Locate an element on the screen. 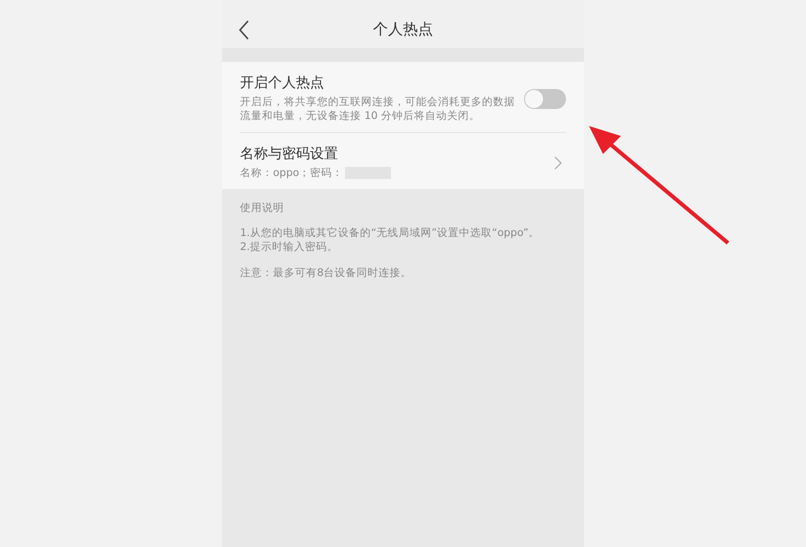 The image size is (806, 547). screen-title: 个人热点 is located at coordinates (403, 29).